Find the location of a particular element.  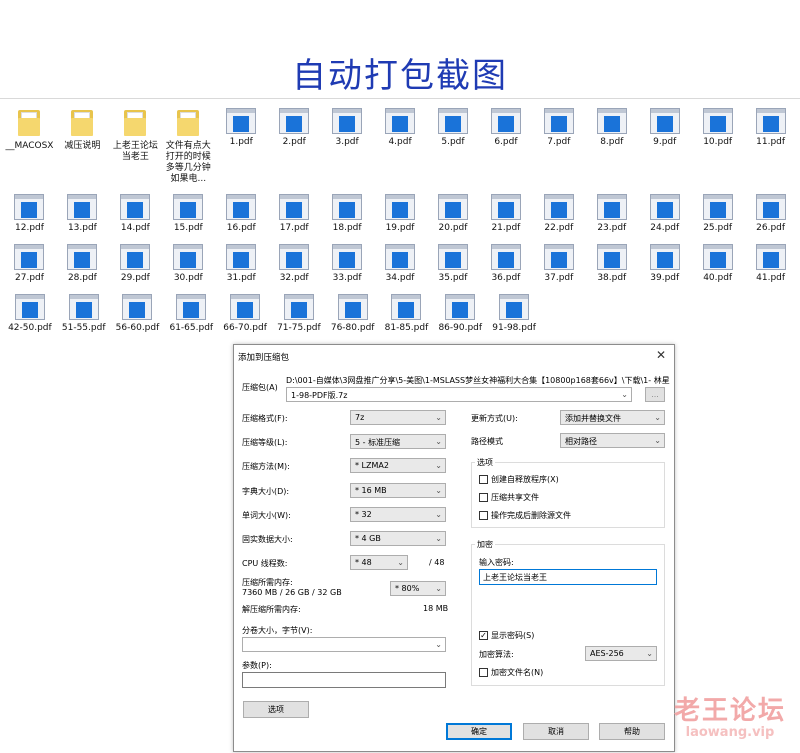

pdf-file-item: 31.pdf is located at coordinates (241, 269).